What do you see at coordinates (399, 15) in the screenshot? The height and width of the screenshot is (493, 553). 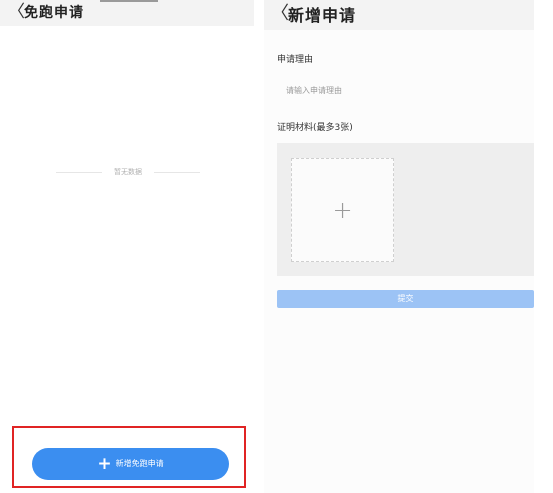 I see `navigation-bar: 〈 新增申请` at bounding box center [399, 15].